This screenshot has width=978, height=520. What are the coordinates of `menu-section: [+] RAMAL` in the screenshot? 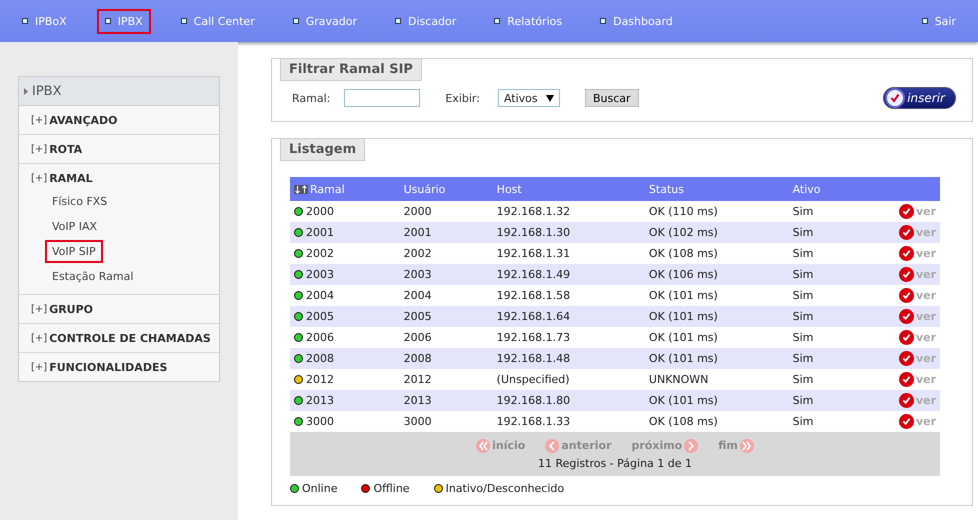 It's located at (125, 178).